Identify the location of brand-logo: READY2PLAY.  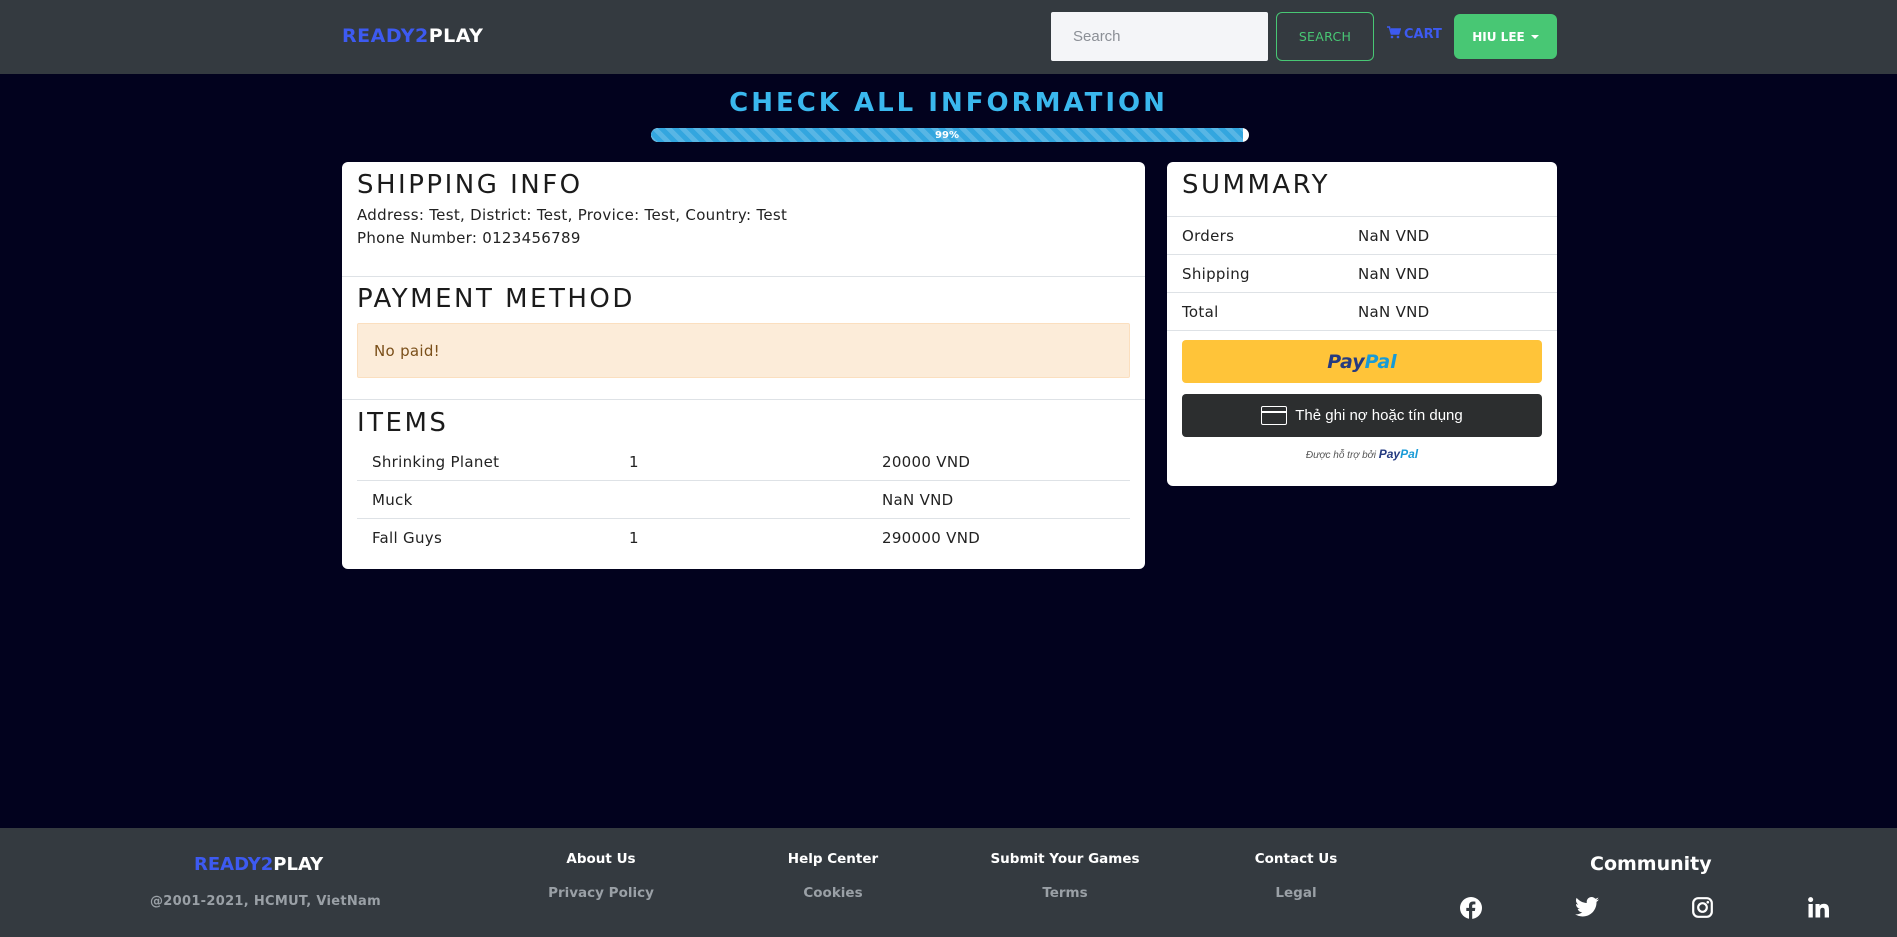
(412, 36).